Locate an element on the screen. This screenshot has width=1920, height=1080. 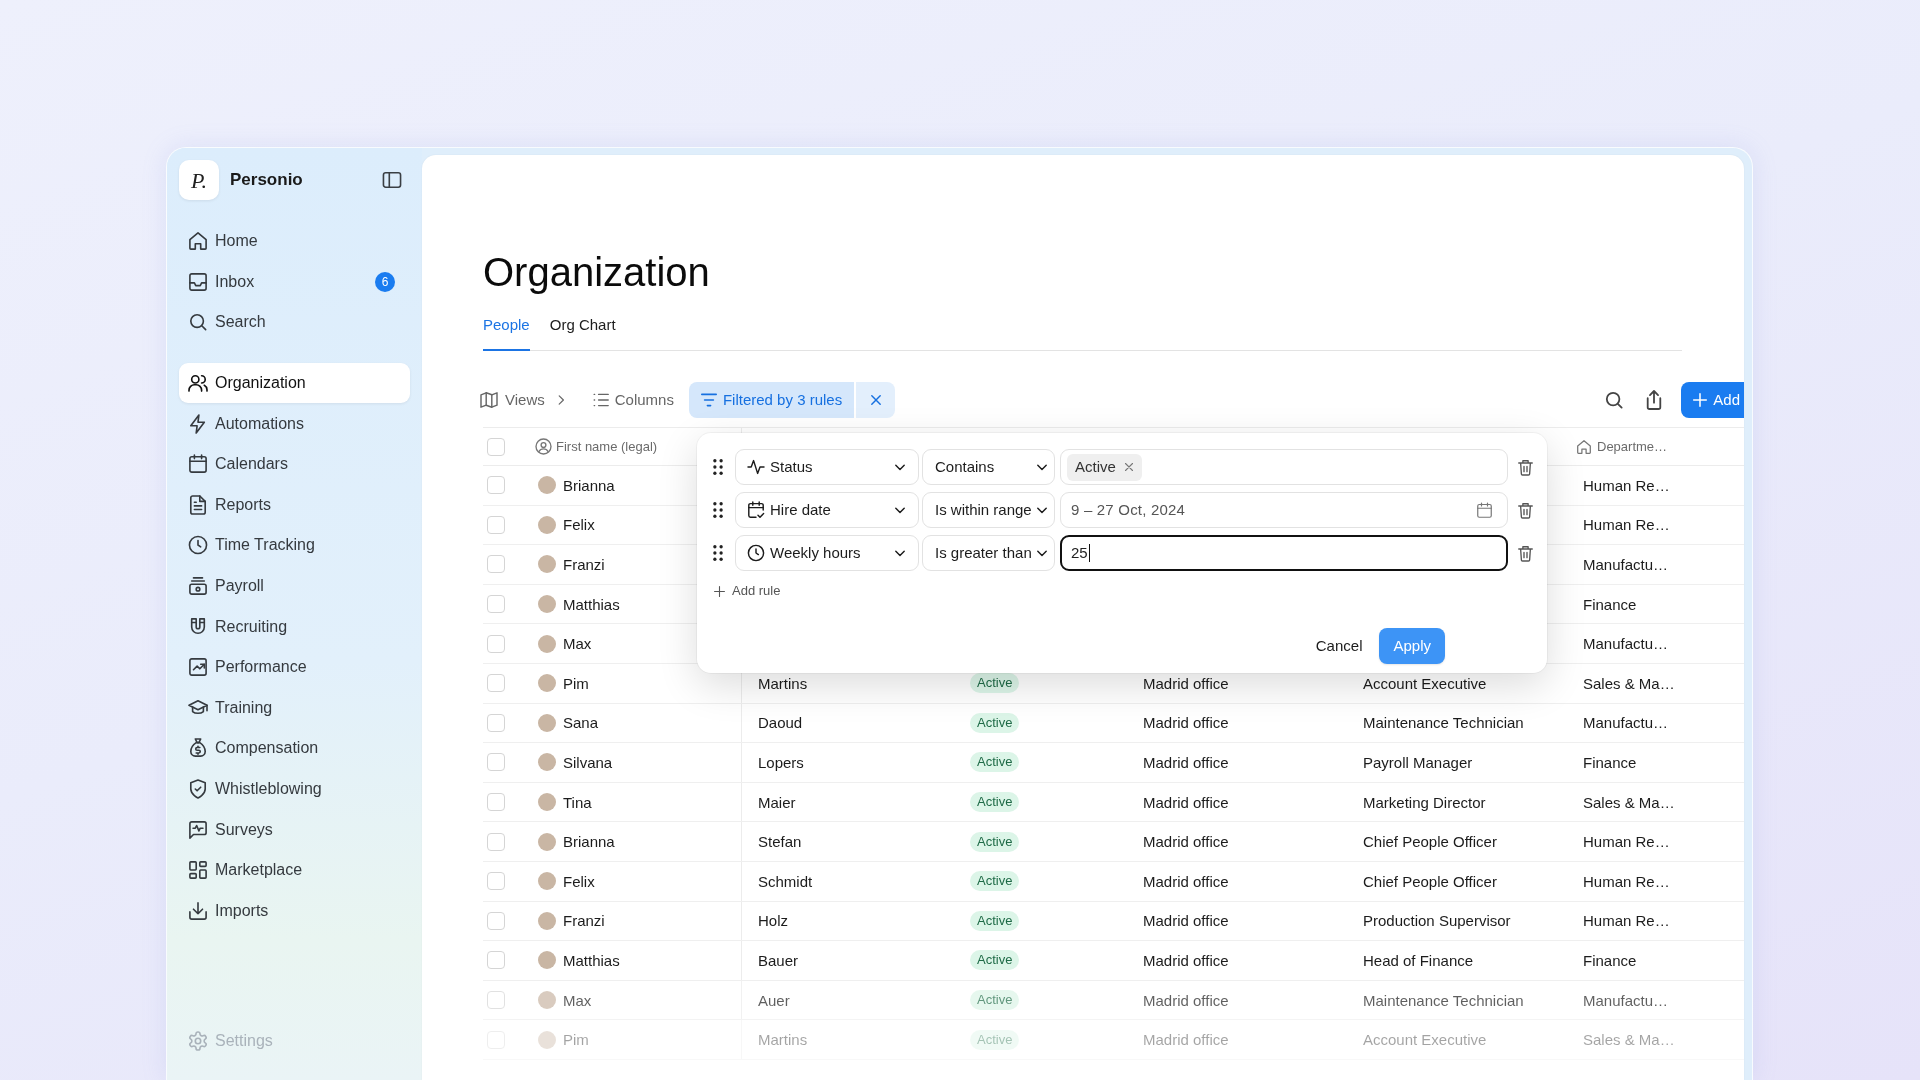
last-name-text: Holz is located at coordinates (773, 921).